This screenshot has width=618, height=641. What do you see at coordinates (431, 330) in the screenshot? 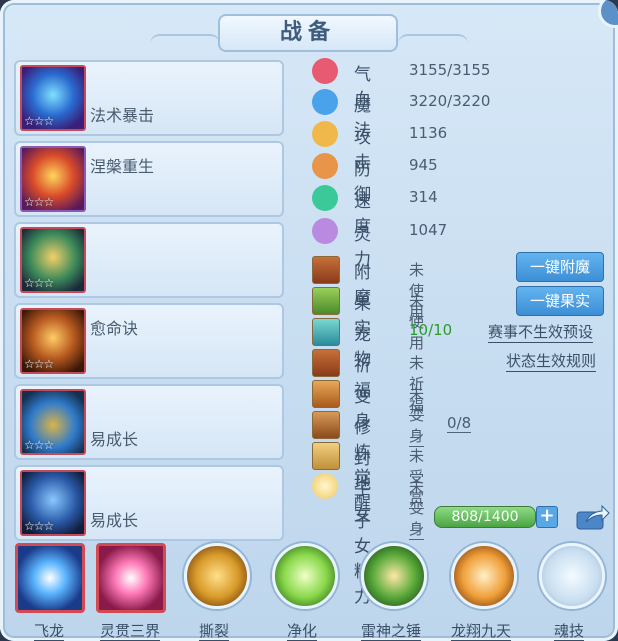
I see `item-value: 10/10` at bounding box center [431, 330].